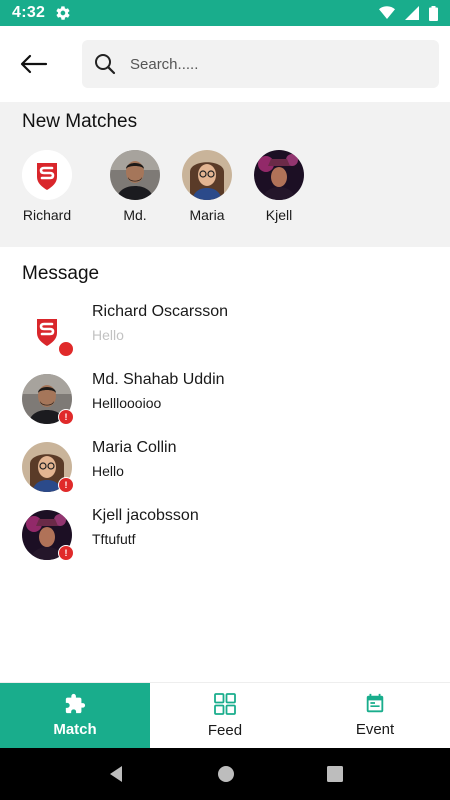 The width and height of the screenshot is (450, 800). What do you see at coordinates (412, 13) in the screenshot?
I see `signal-icon` at bounding box center [412, 13].